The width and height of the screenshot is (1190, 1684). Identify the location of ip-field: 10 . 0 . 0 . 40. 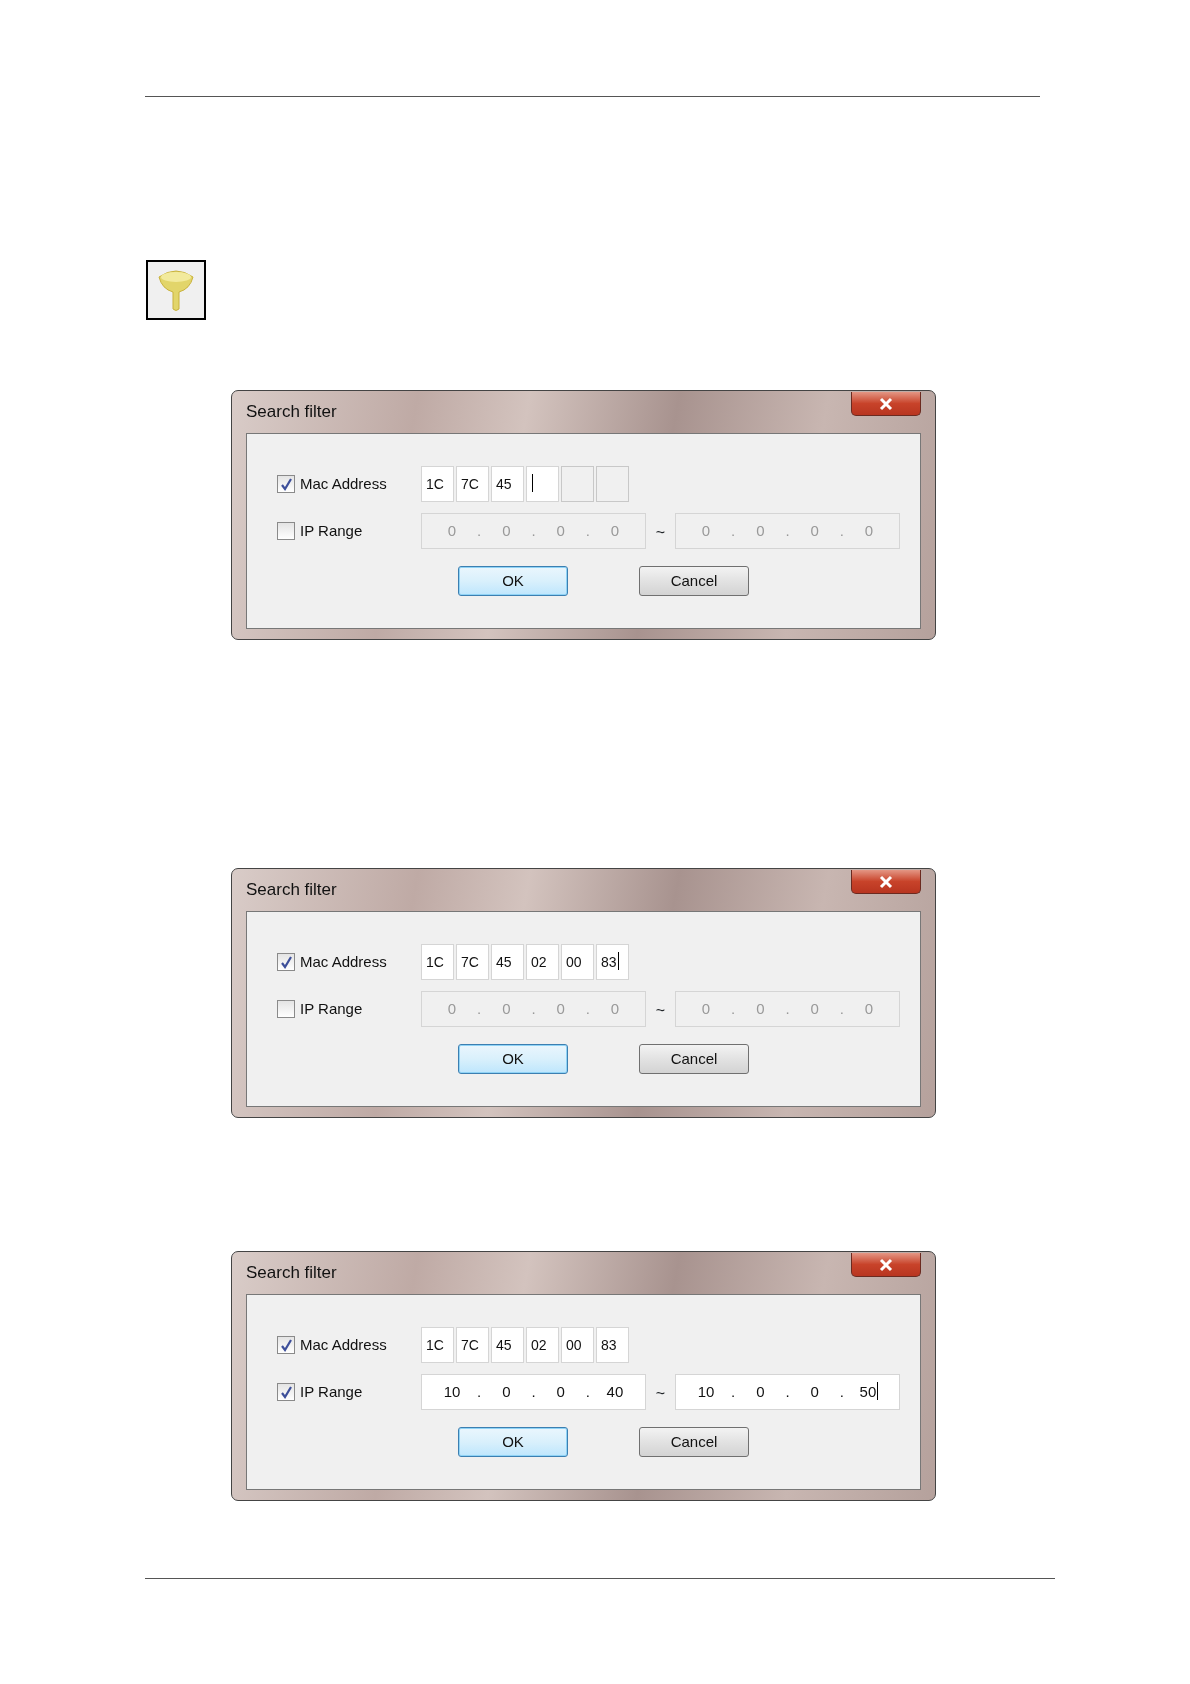
(533, 1392).